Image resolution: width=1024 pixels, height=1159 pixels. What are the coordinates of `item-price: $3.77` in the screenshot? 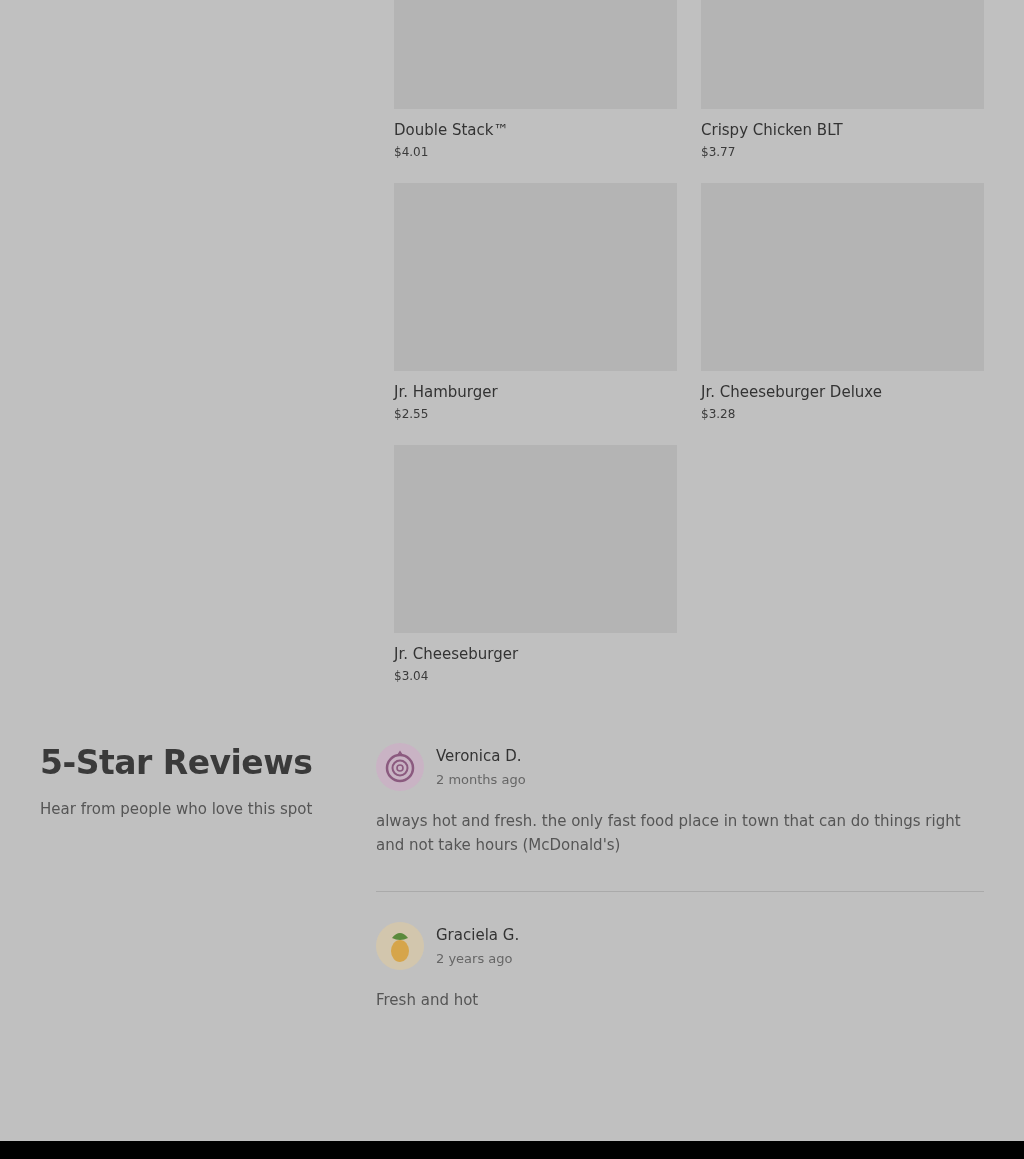 It's located at (719, 152).